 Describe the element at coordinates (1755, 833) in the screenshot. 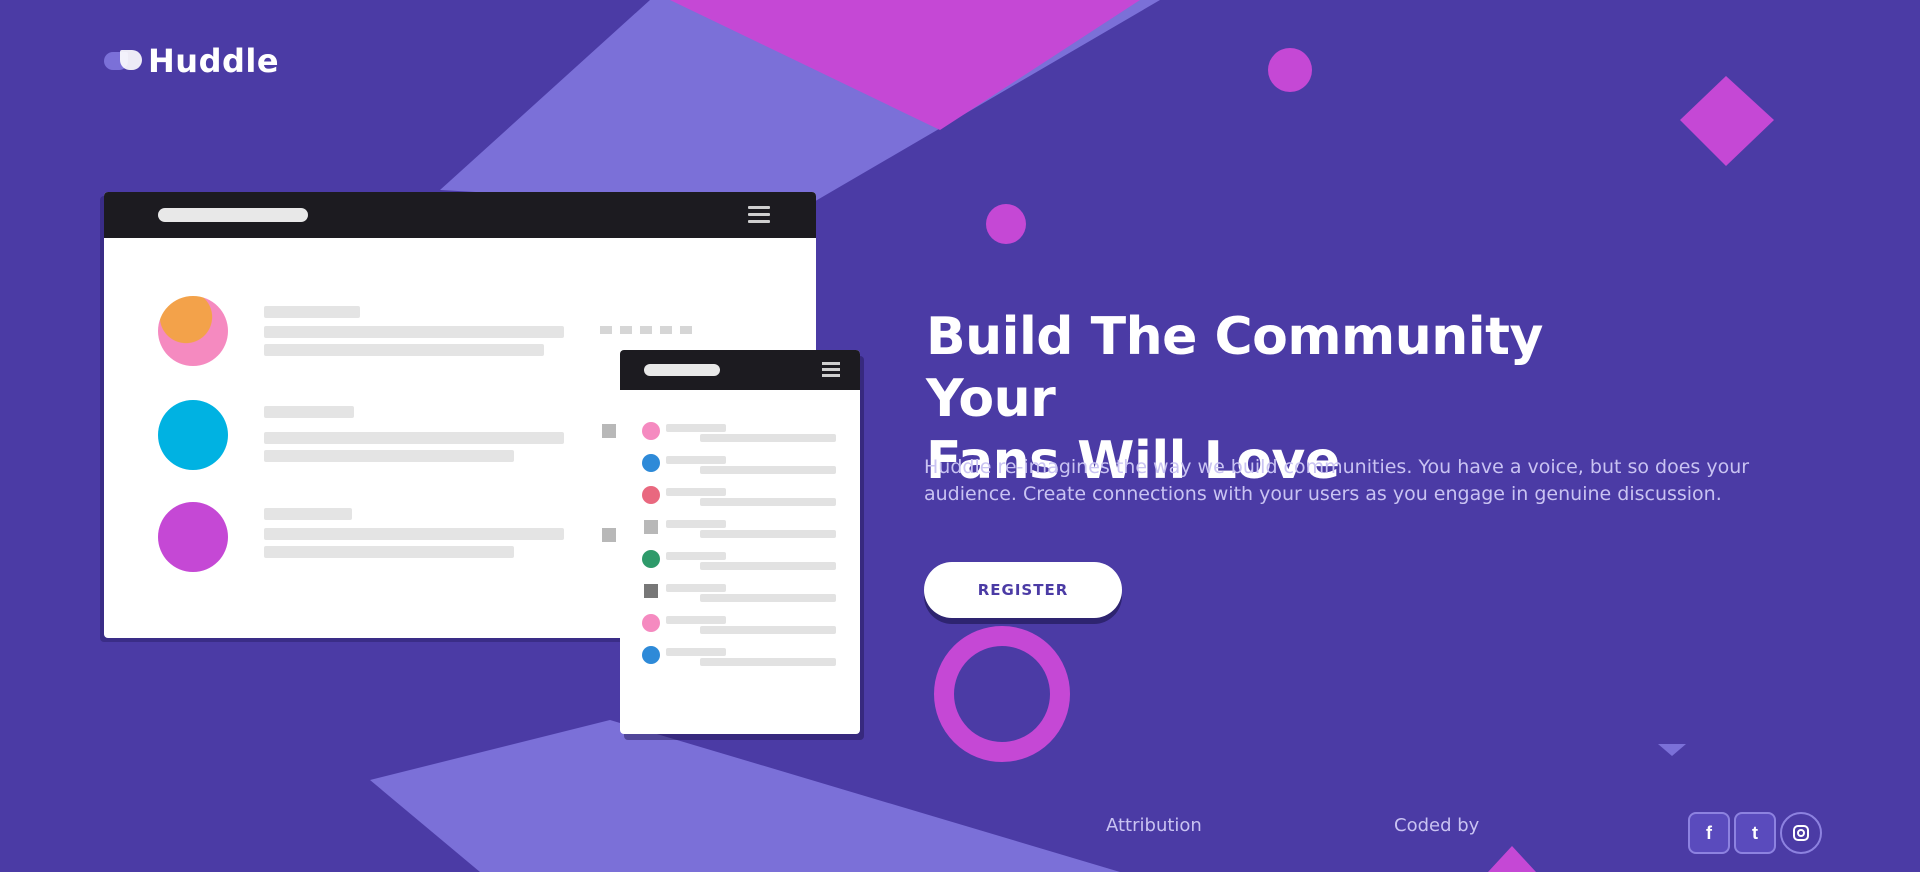

I see `twitter-icon: t` at that location.